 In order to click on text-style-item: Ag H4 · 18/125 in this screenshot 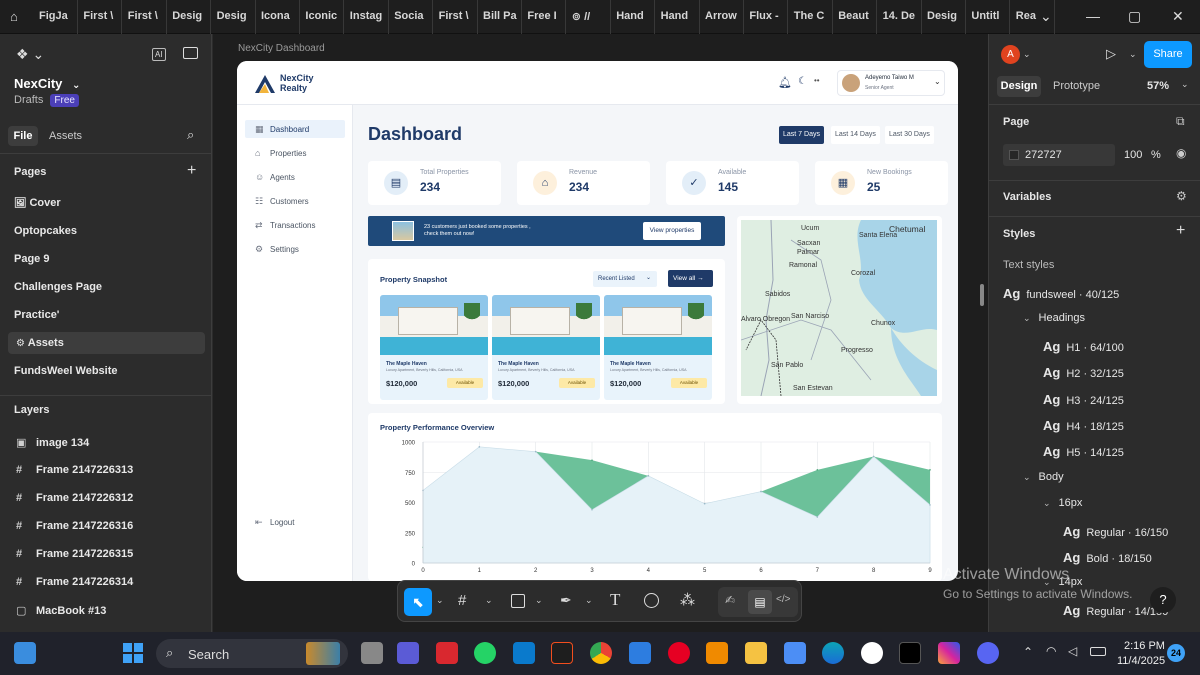, I will do `click(1083, 425)`.